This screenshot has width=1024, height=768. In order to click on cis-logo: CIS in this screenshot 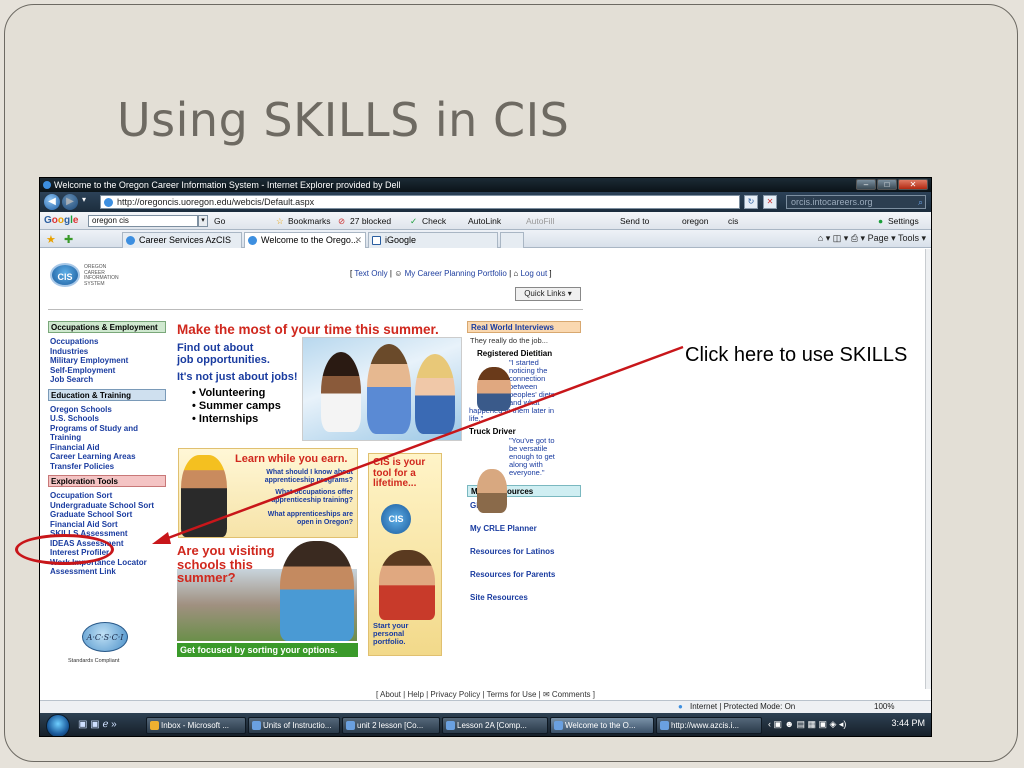, I will do `click(65, 275)`.